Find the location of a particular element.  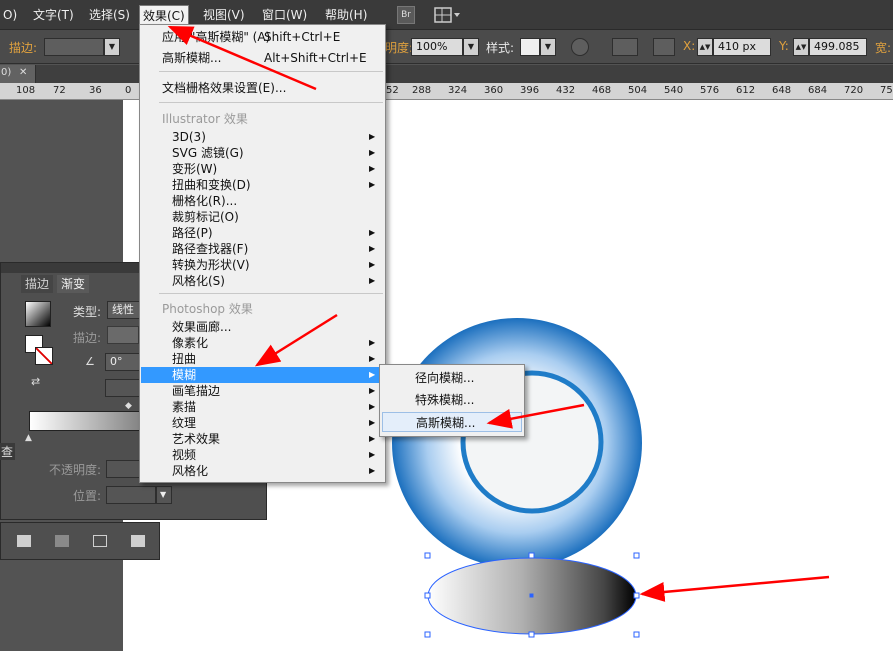

menu-warp: 变形(W) ▶ is located at coordinates (262, 169).